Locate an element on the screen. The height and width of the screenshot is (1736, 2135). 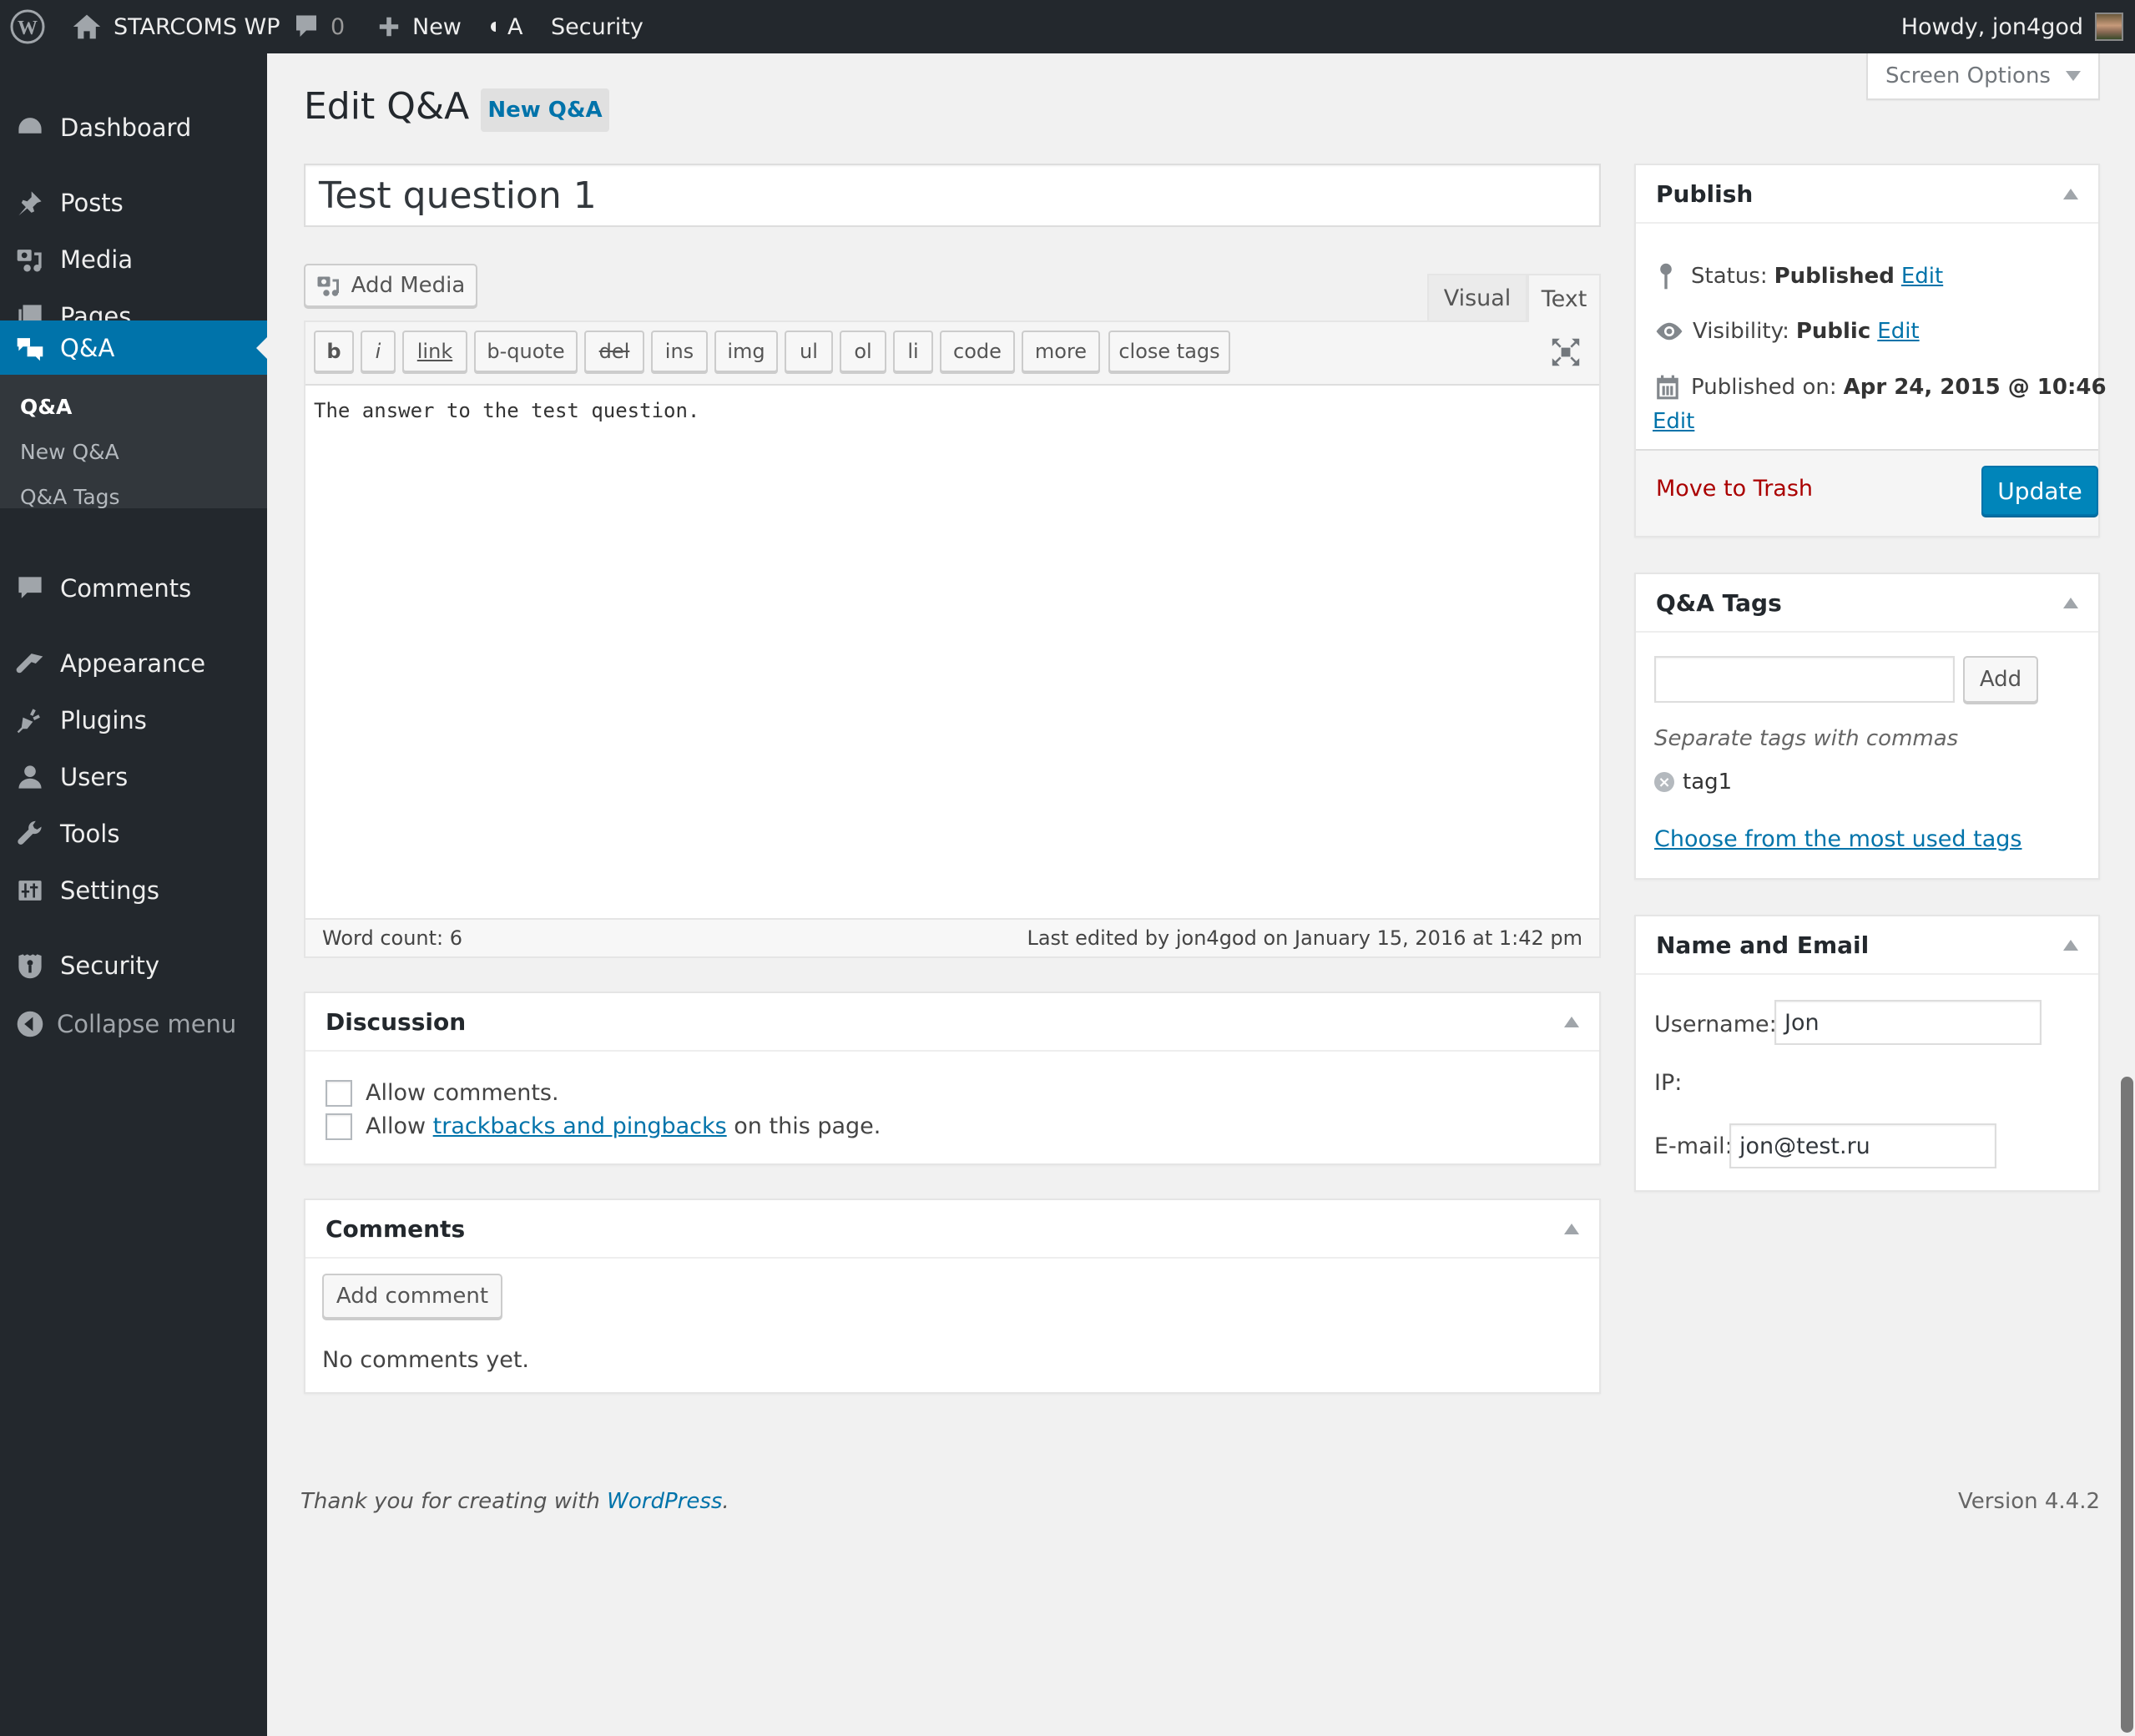
sidebar-item-label: Settings is located at coordinates (109, 890).